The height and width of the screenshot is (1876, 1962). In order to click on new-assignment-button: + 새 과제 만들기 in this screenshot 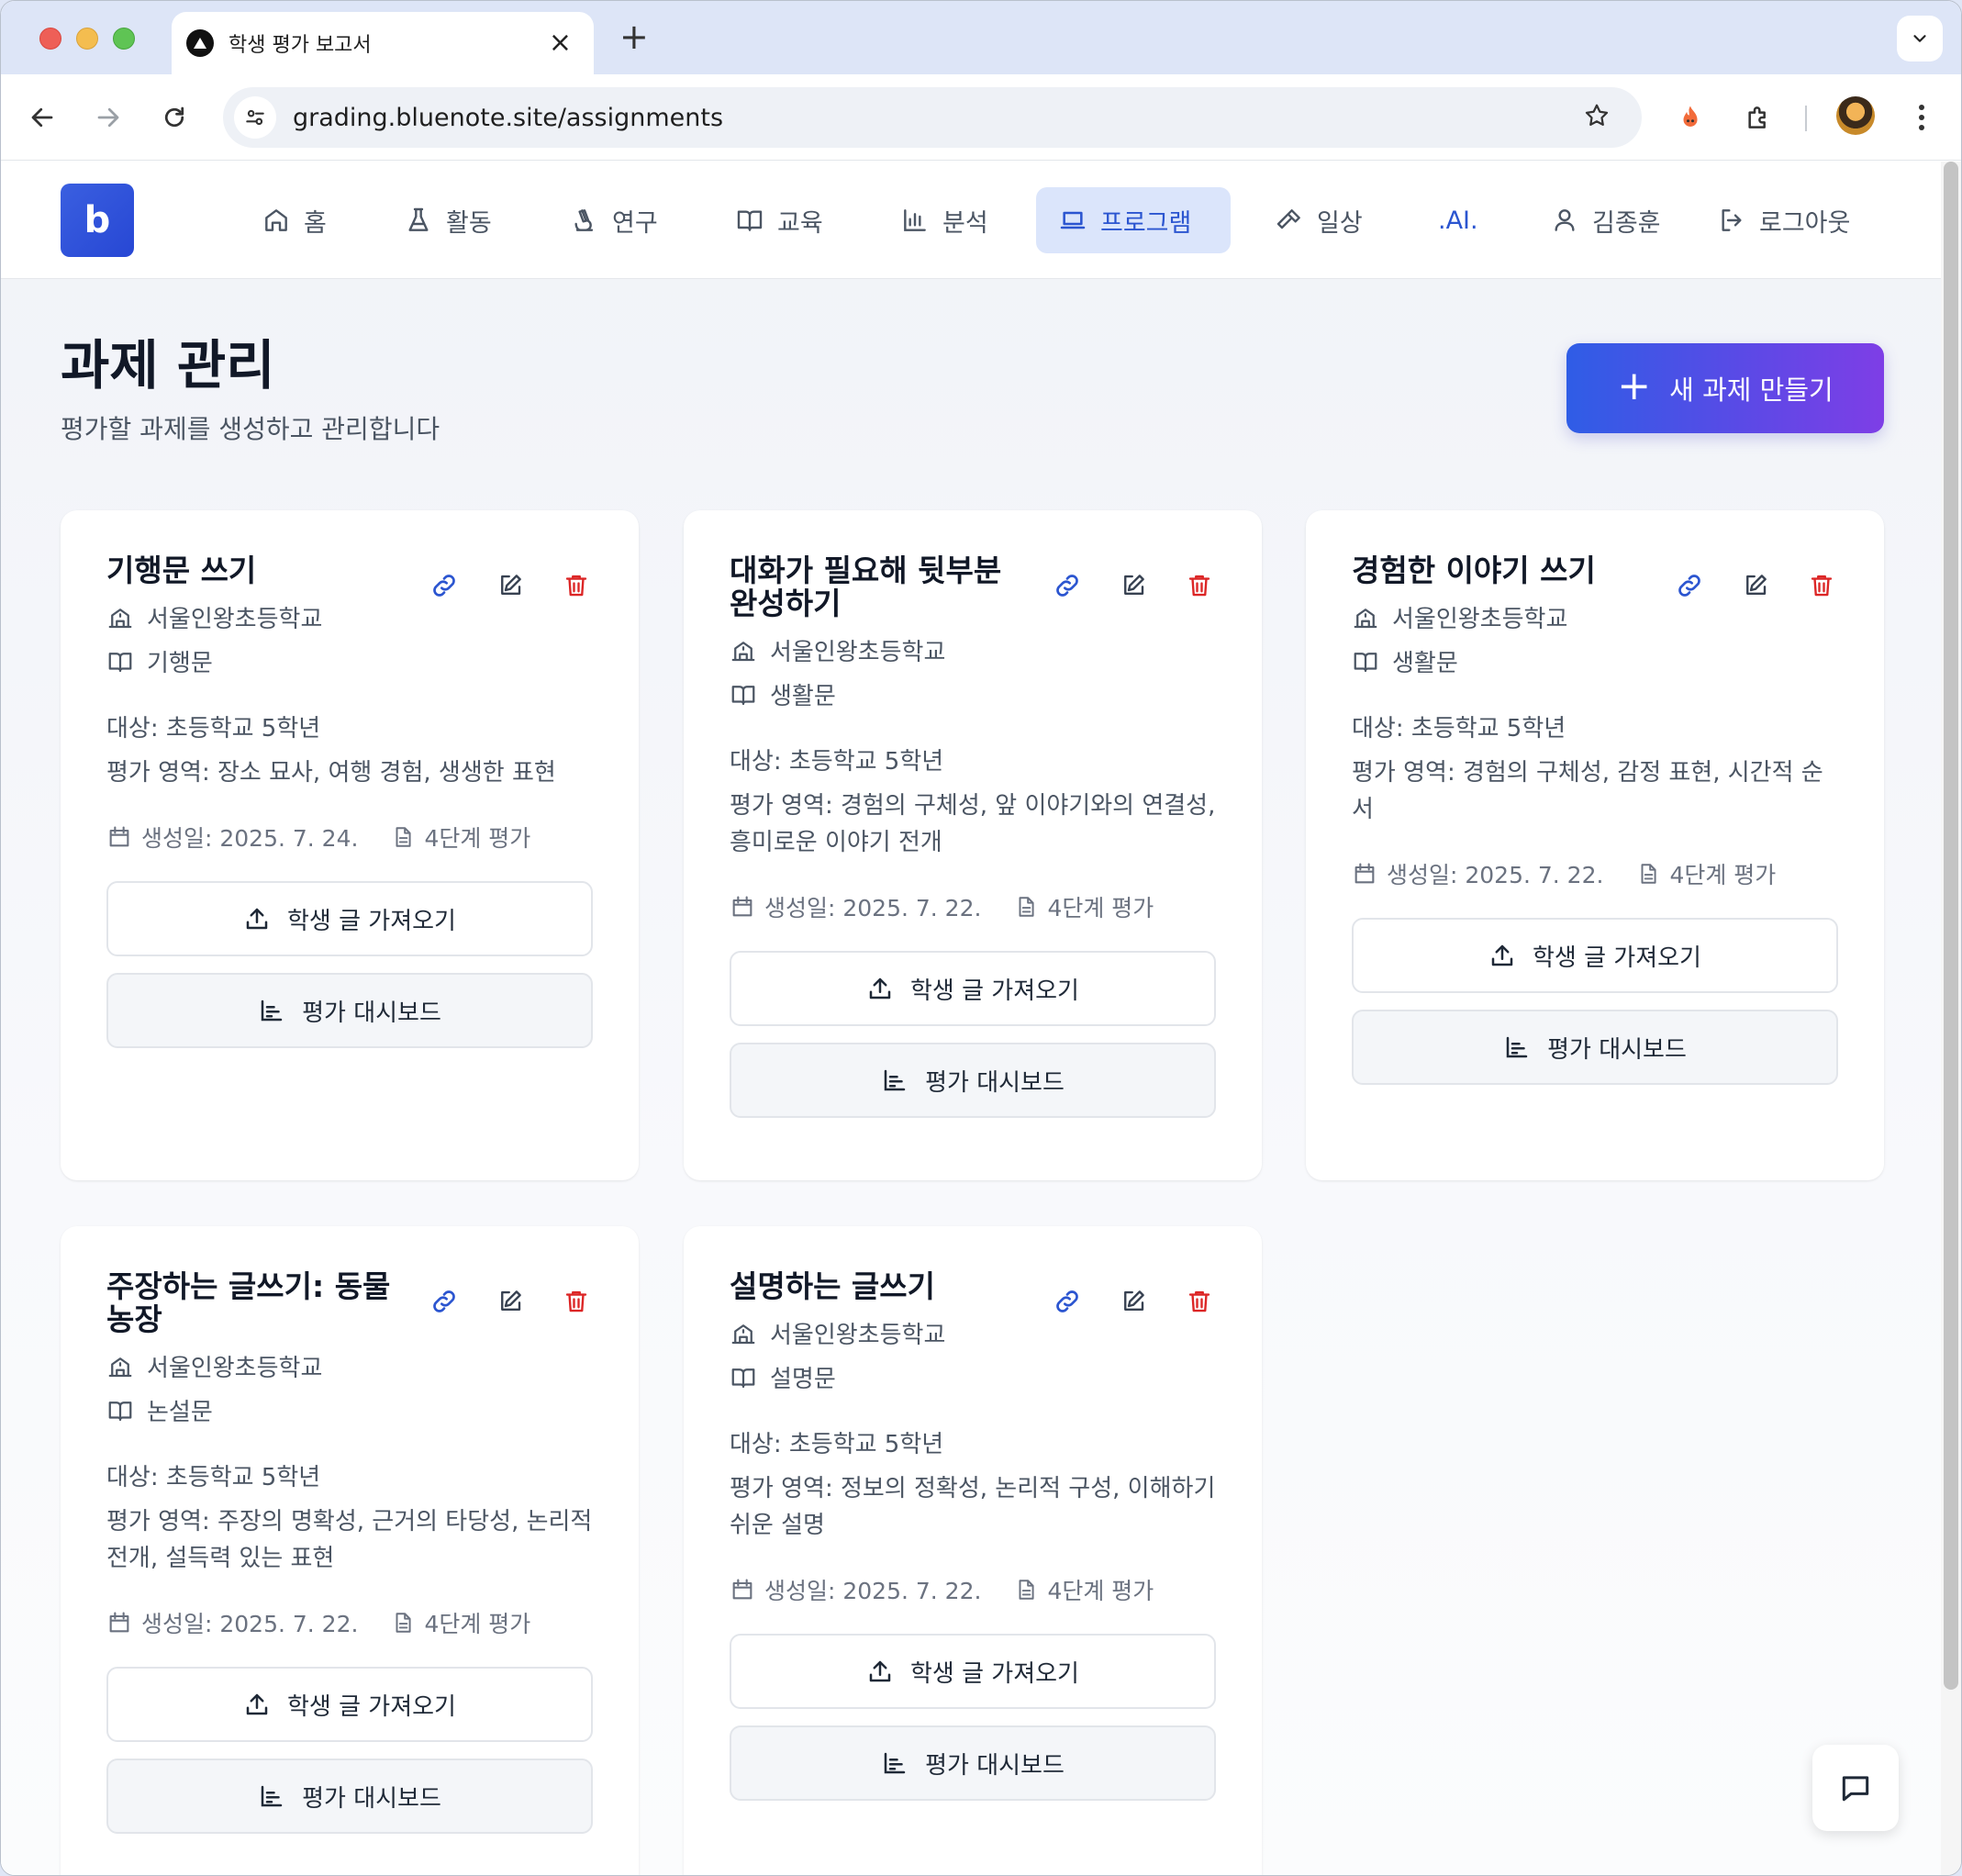, I will do `click(1725, 388)`.